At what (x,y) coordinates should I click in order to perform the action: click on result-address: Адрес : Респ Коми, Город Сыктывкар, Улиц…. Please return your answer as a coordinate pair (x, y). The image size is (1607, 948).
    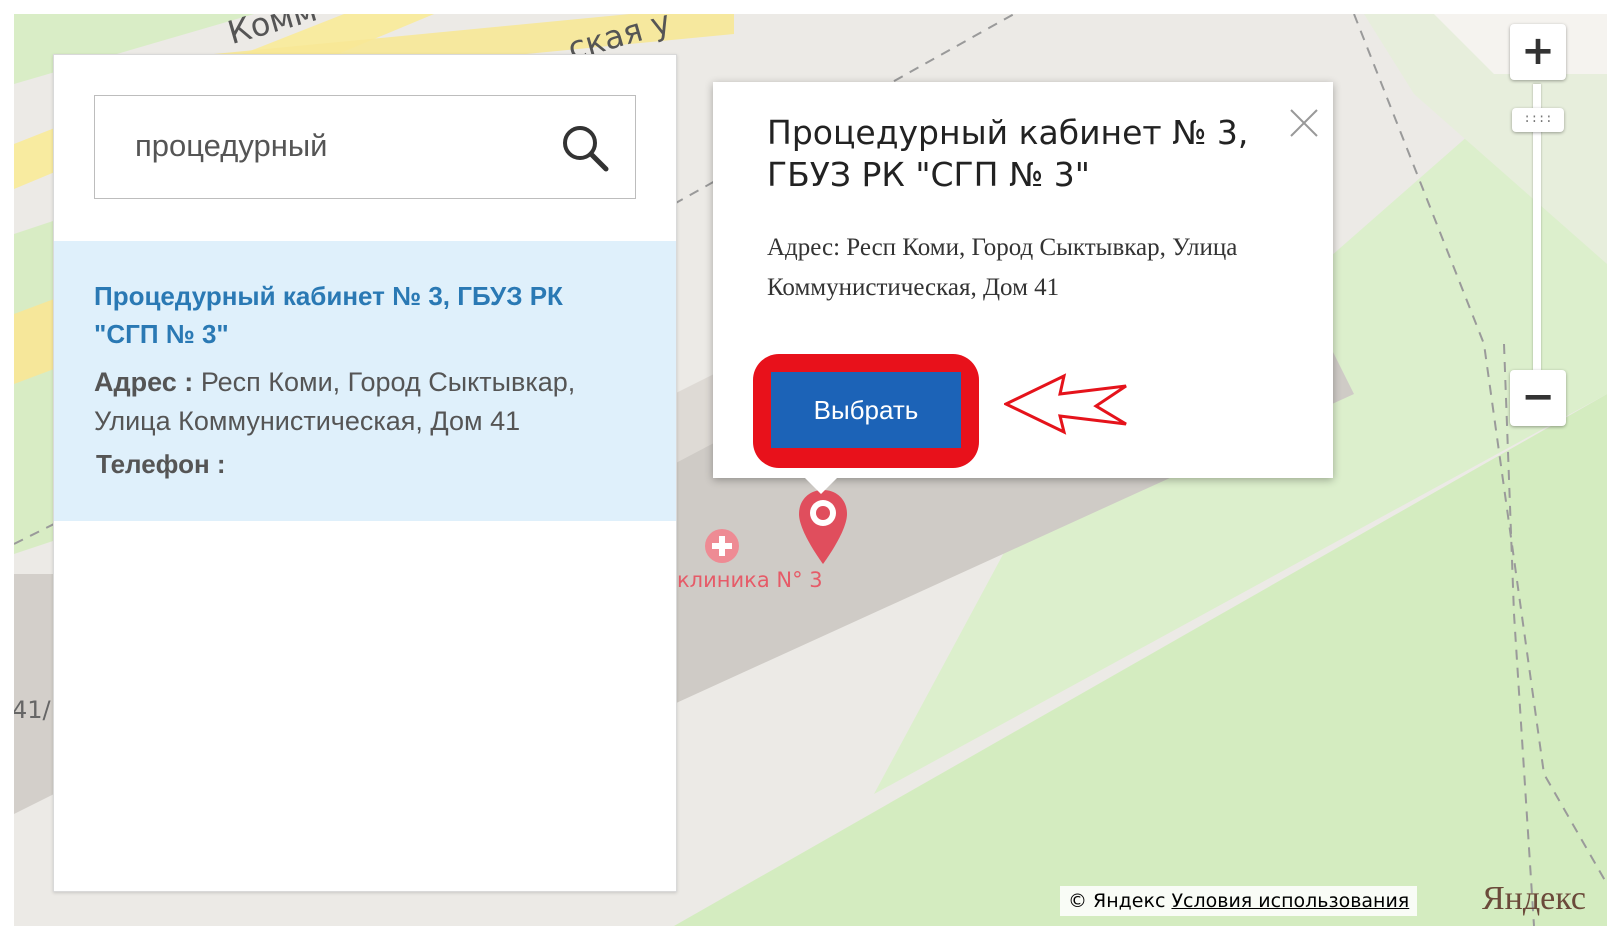
    Looking at the image, I should click on (374, 402).